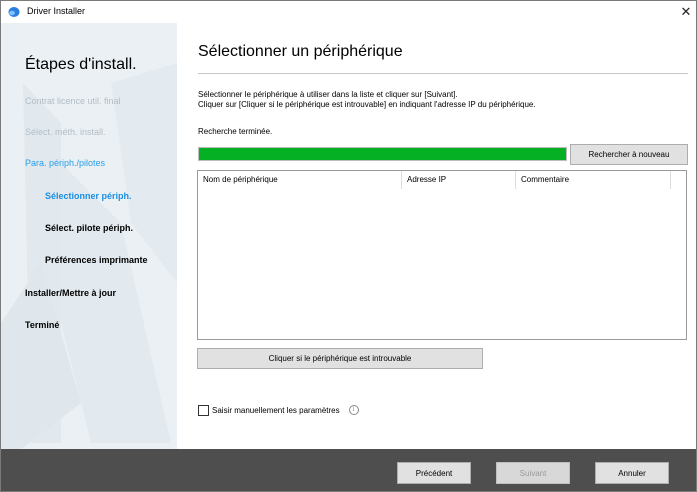 The height and width of the screenshot is (492, 697). Describe the element at coordinates (353, 410) in the screenshot. I see `info-icon: i` at that location.